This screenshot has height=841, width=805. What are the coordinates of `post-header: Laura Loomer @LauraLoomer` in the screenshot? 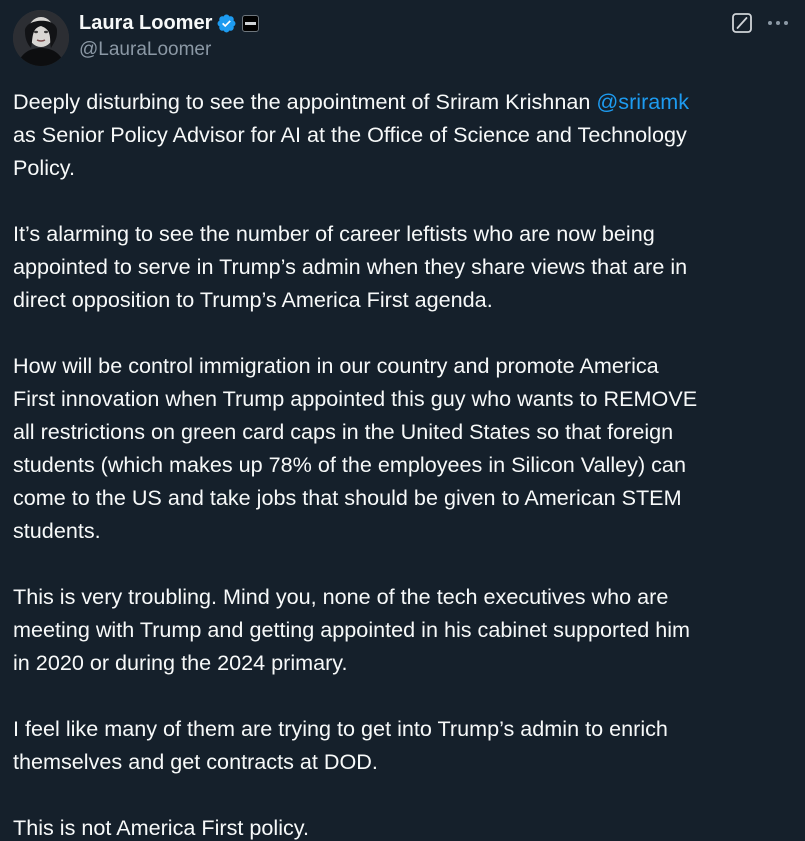 It's located at (403, 38).